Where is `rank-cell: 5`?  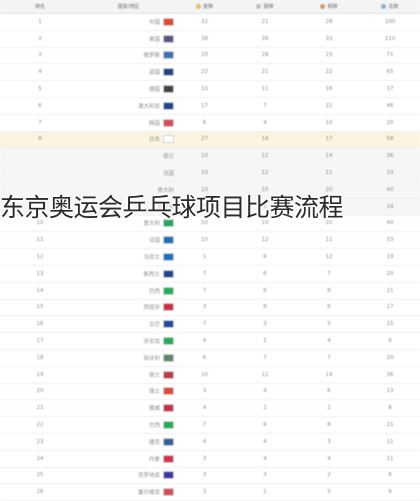
rank-cell: 5 is located at coordinates (40, 89).